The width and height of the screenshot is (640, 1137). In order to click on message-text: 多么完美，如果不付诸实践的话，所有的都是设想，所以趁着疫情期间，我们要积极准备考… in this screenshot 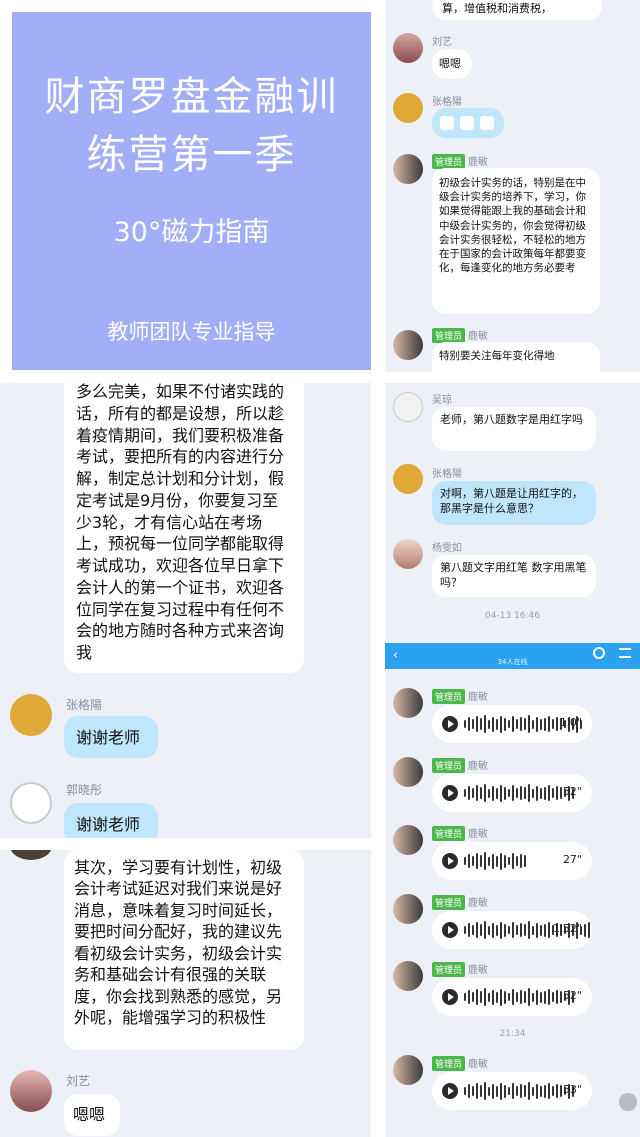, I will do `click(180, 522)`.